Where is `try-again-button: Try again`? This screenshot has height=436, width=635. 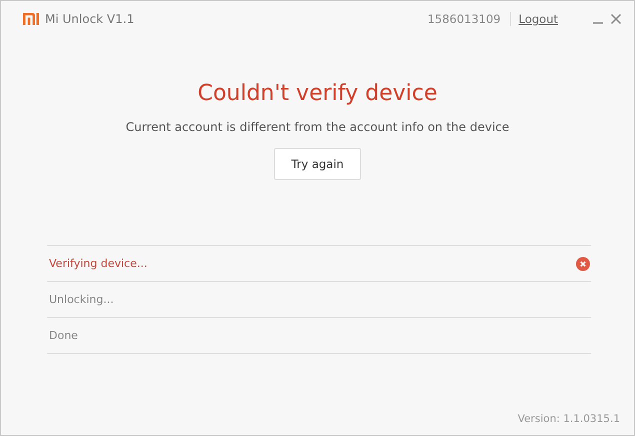
try-again-button: Try again is located at coordinates (317, 164).